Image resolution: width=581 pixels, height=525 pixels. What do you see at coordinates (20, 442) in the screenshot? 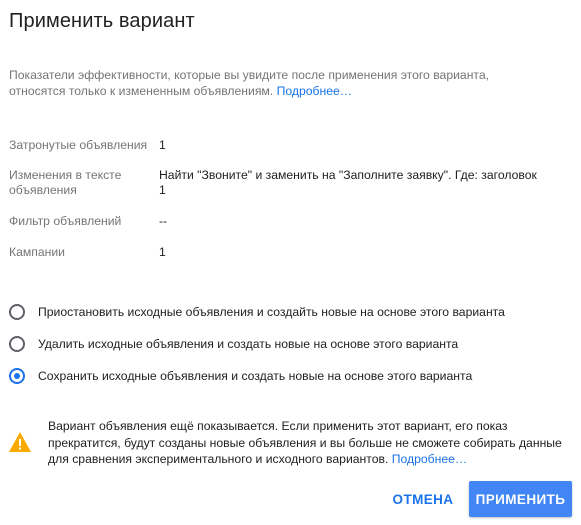
I see `warning-icon` at bounding box center [20, 442].